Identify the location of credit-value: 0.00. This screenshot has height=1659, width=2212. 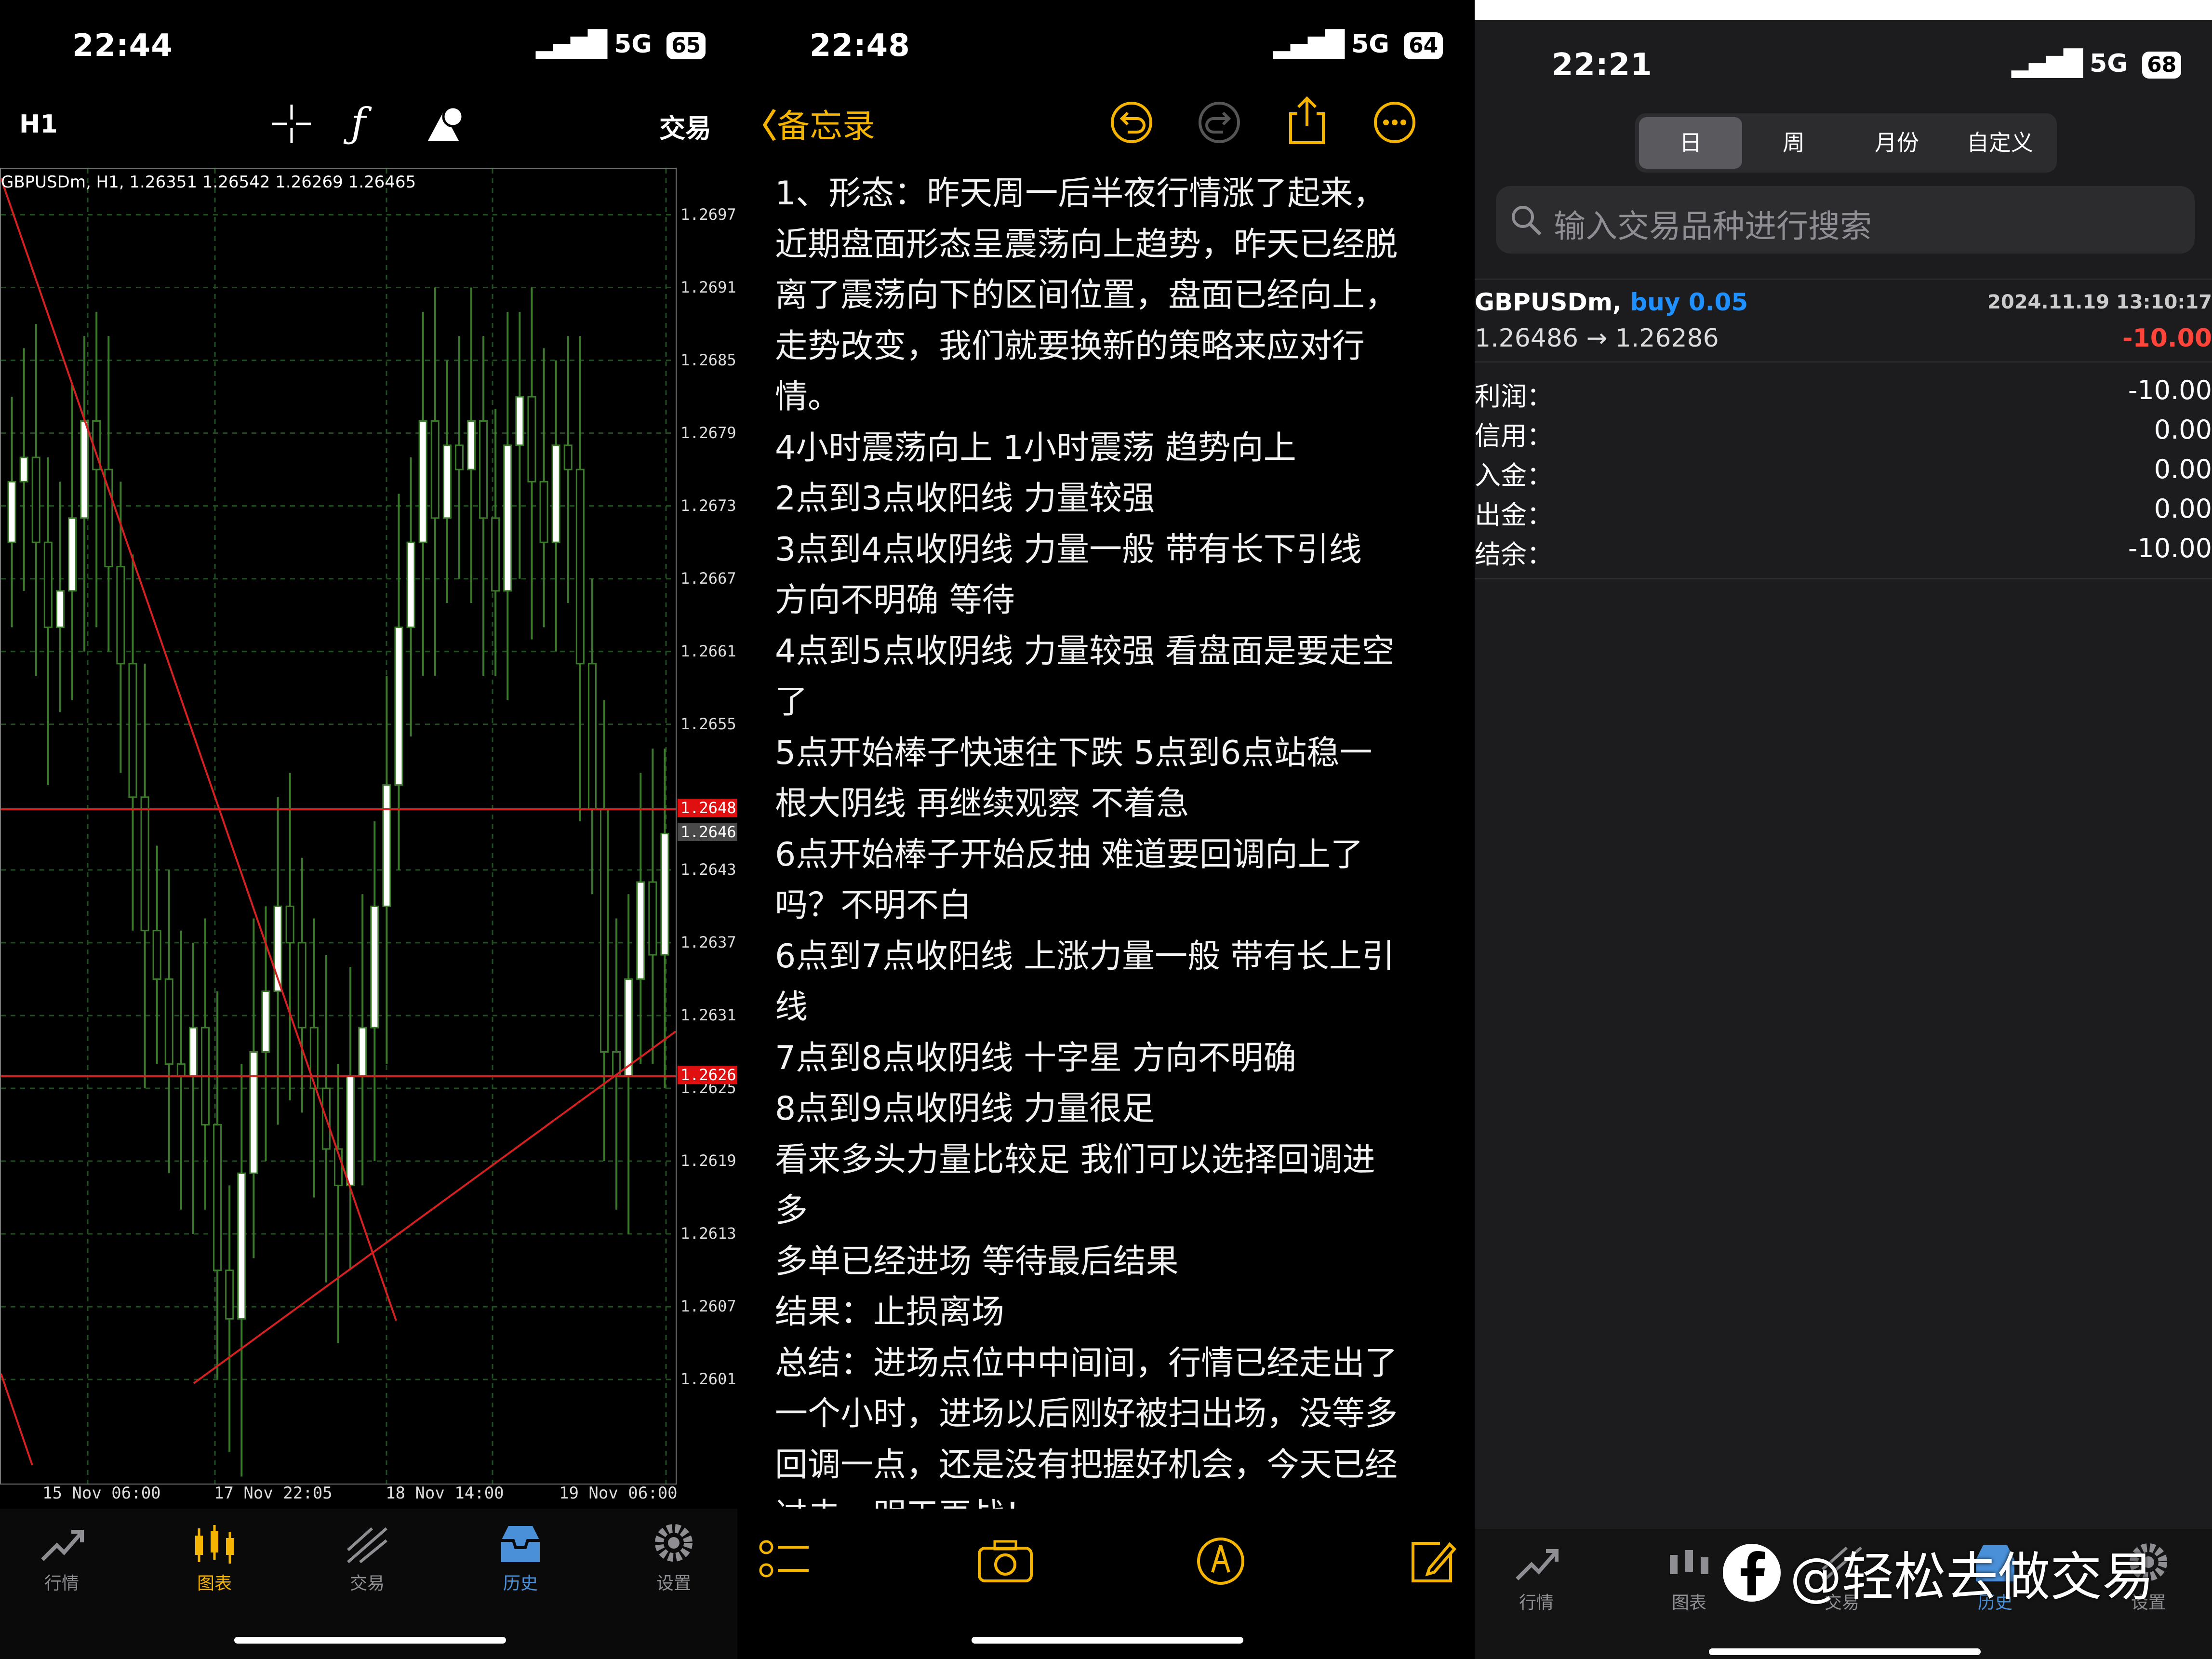
(2183, 430).